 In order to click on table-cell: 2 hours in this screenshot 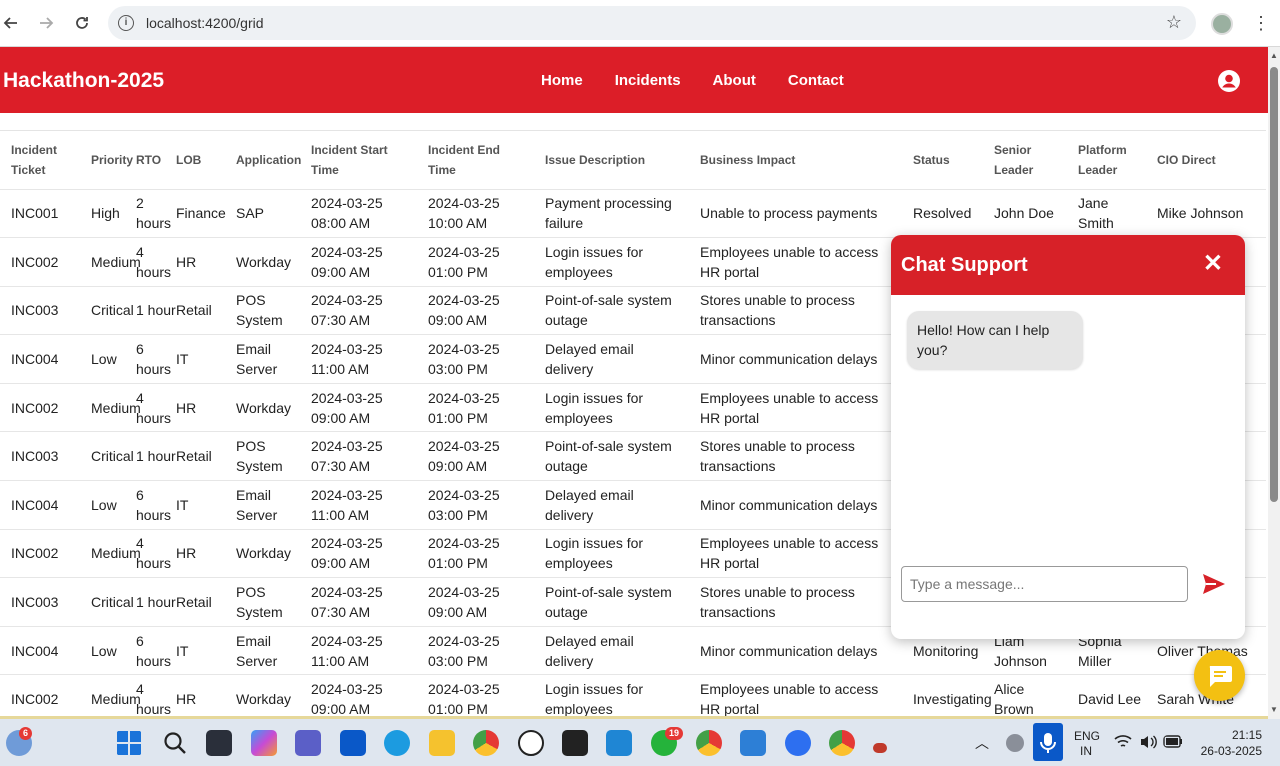, I will do `click(153, 214)`.